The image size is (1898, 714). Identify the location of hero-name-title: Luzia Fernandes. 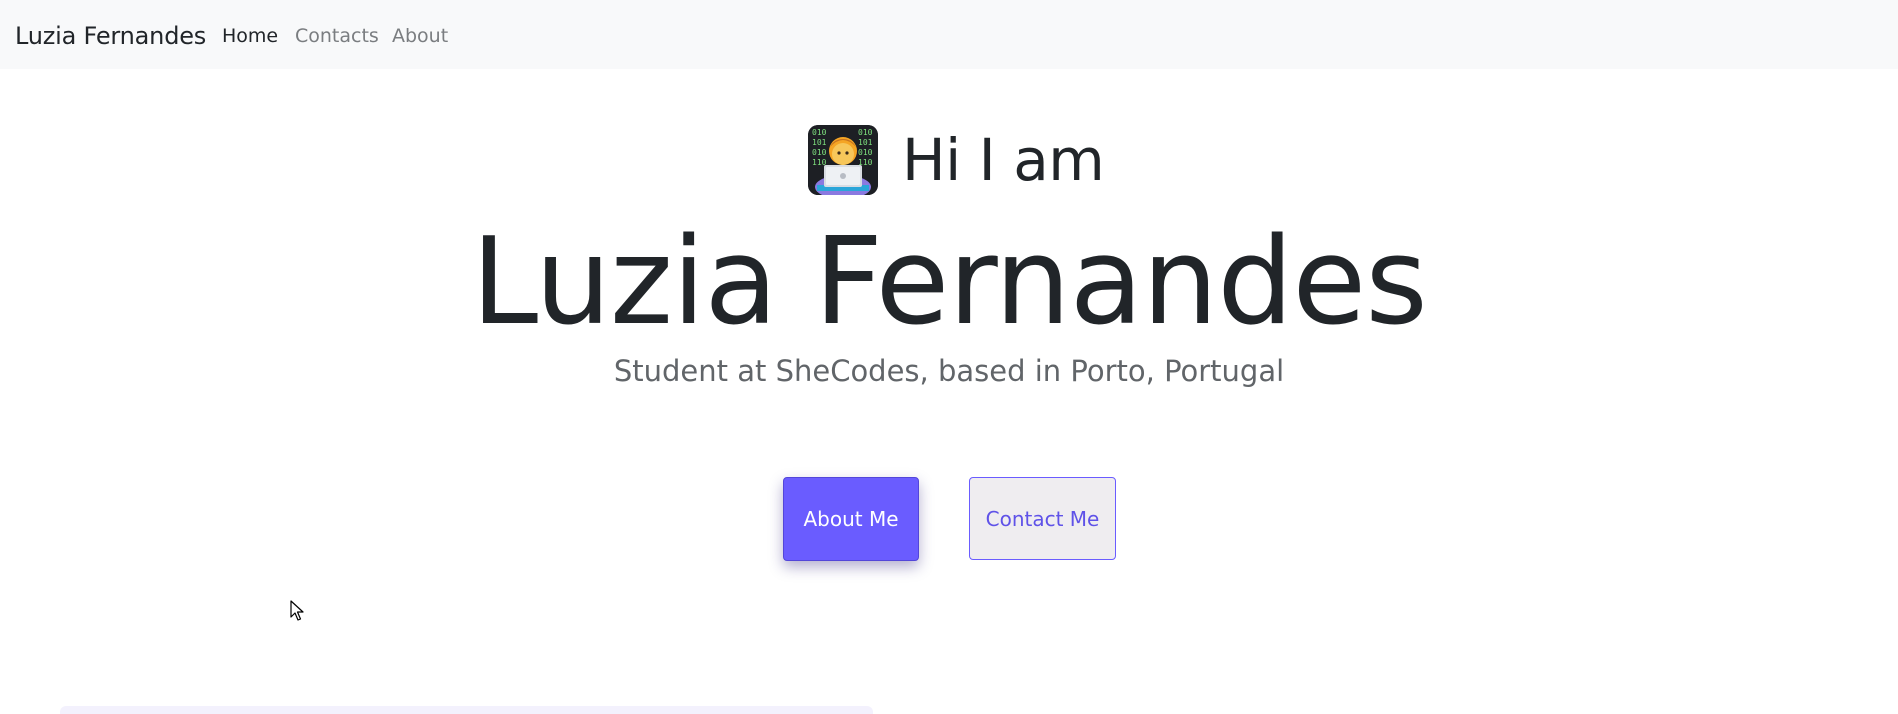
(949, 282).